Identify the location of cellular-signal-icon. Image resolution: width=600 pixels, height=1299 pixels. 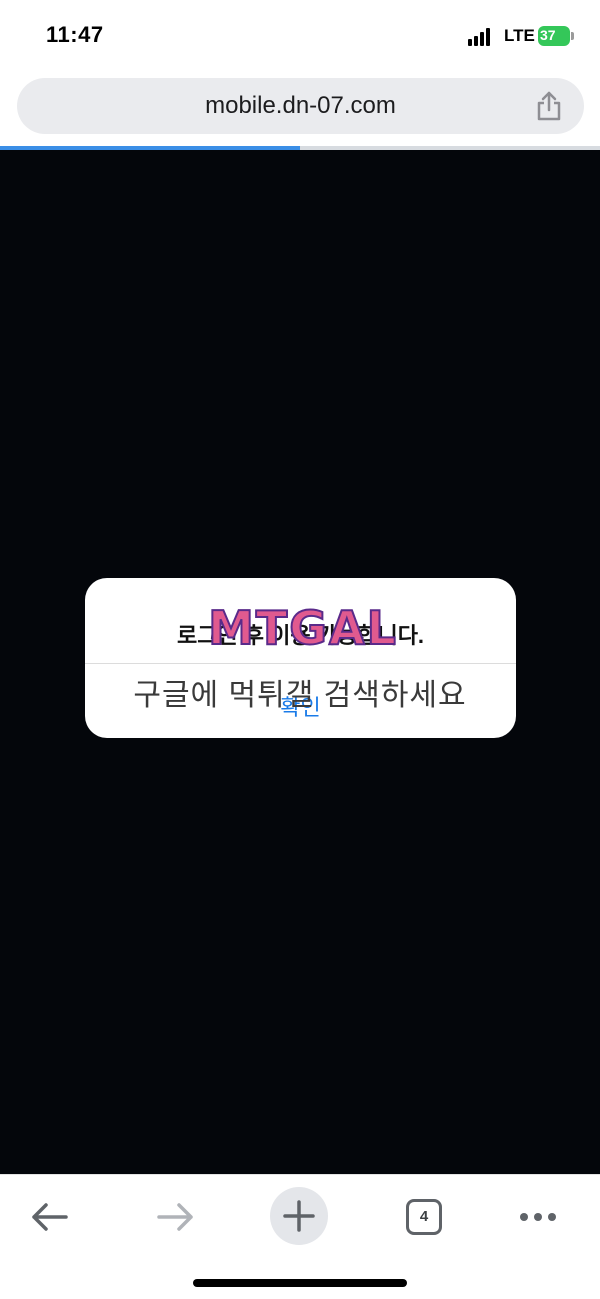
(481, 37).